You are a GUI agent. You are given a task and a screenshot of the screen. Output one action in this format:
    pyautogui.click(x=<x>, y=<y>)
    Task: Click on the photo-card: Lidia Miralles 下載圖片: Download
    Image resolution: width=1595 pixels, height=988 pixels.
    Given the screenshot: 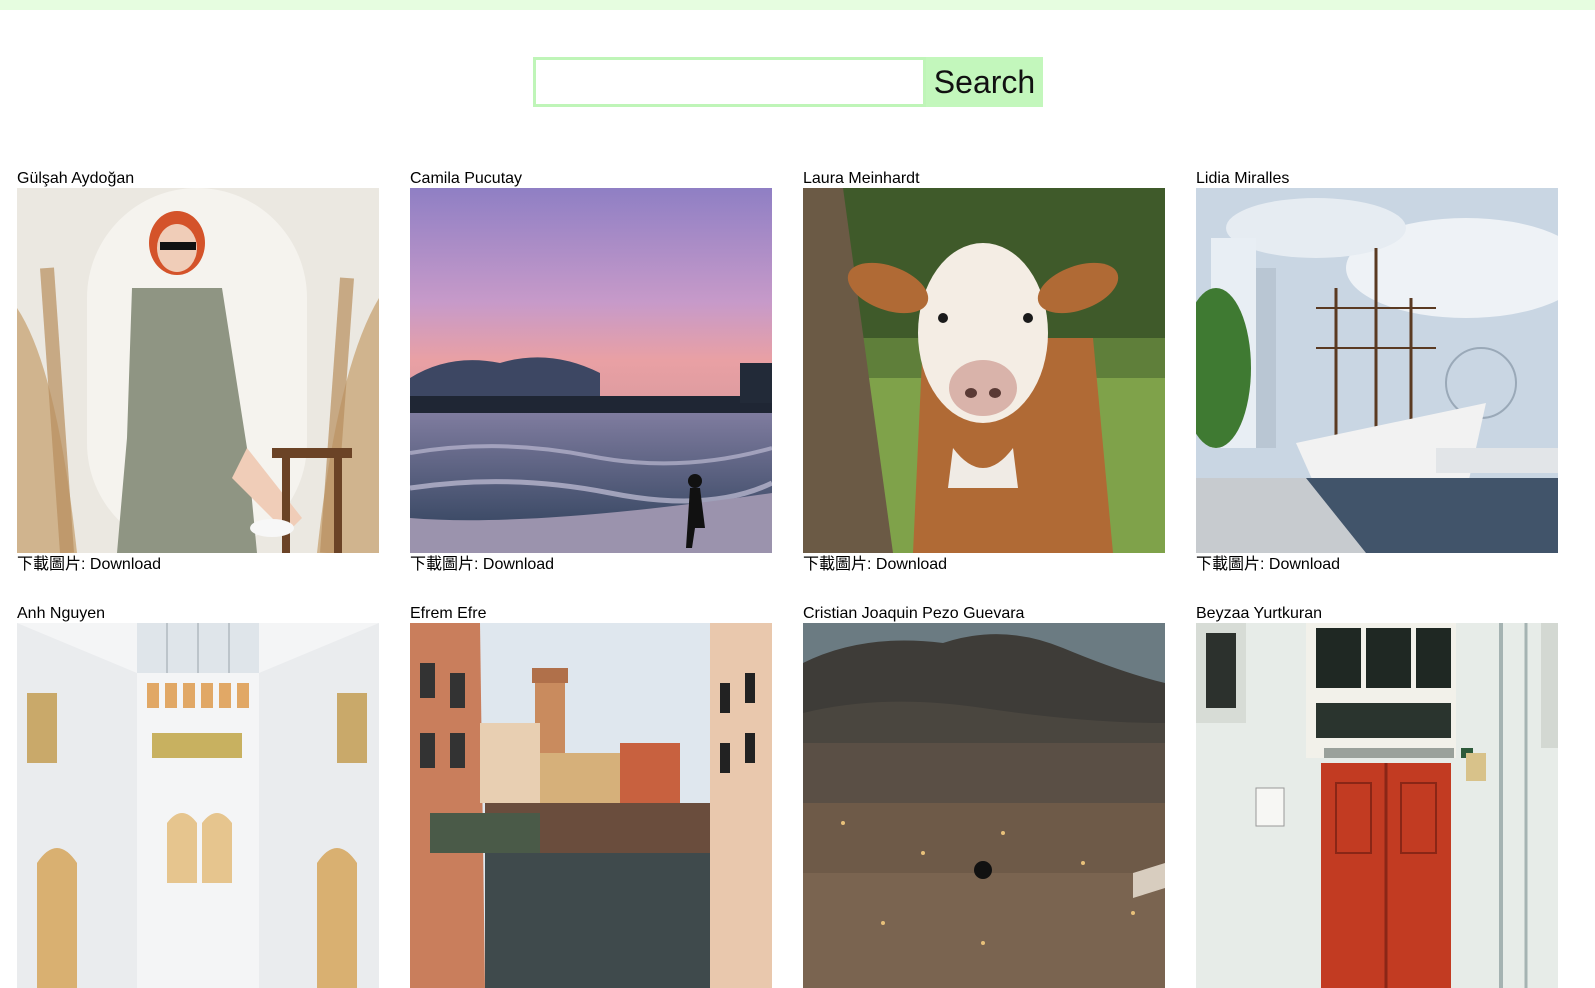 What is the action you would take?
    pyautogui.click(x=1377, y=373)
    